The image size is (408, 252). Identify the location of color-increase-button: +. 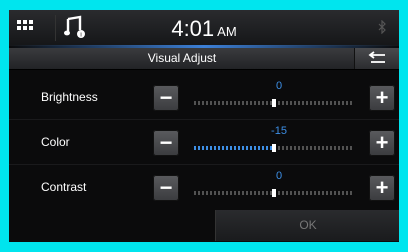
(382, 143).